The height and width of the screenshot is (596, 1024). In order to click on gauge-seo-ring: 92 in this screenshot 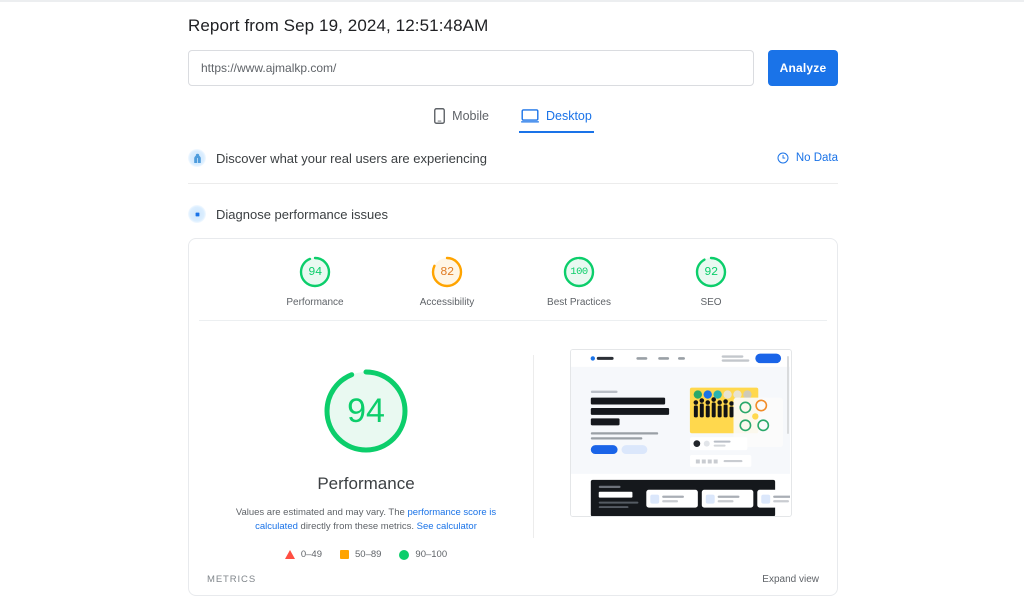, I will do `click(711, 272)`.